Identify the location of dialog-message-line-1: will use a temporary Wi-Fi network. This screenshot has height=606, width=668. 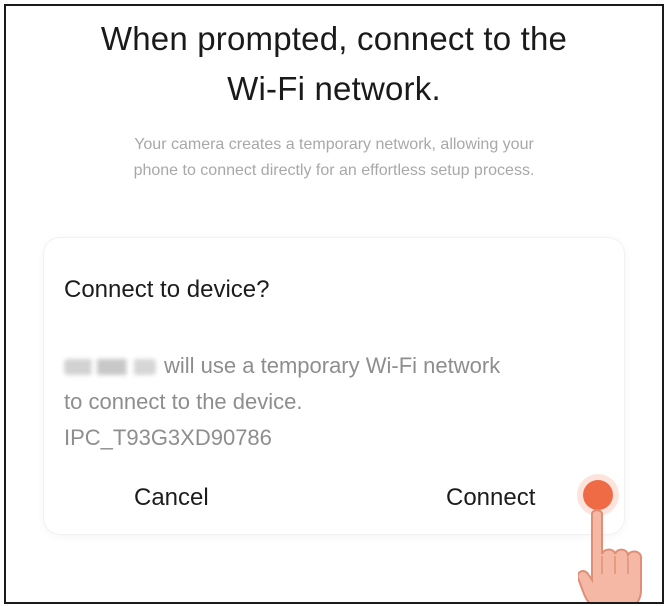
(336, 366).